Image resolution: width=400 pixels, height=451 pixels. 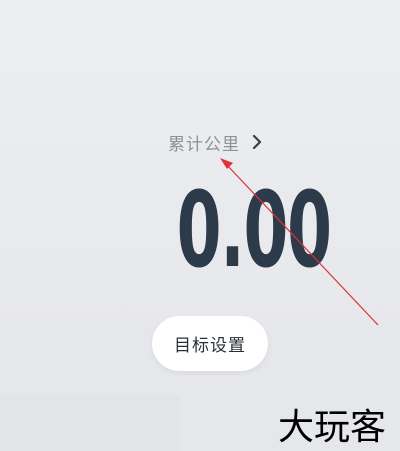 What do you see at coordinates (90, 423) in the screenshot?
I see `bottom-left-area` at bounding box center [90, 423].